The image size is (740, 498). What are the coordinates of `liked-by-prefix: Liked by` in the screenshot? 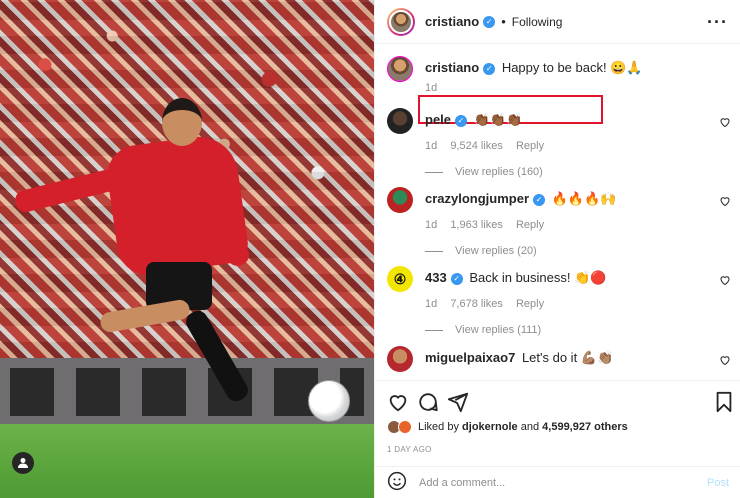 It's located at (438, 427).